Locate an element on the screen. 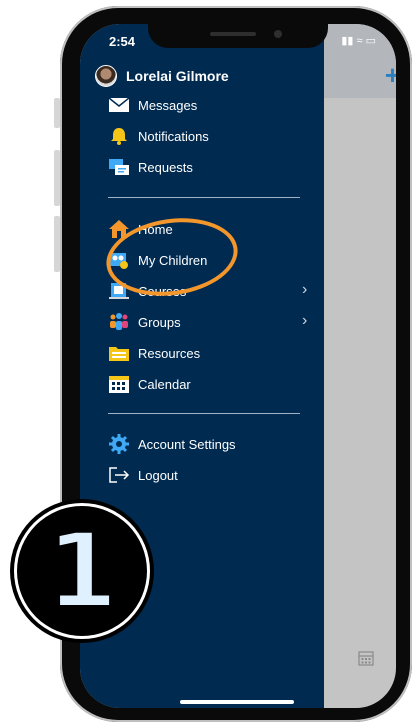 The width and height of the screenshot is (416, 726). phone-notch is located at coordinates (238, 36).